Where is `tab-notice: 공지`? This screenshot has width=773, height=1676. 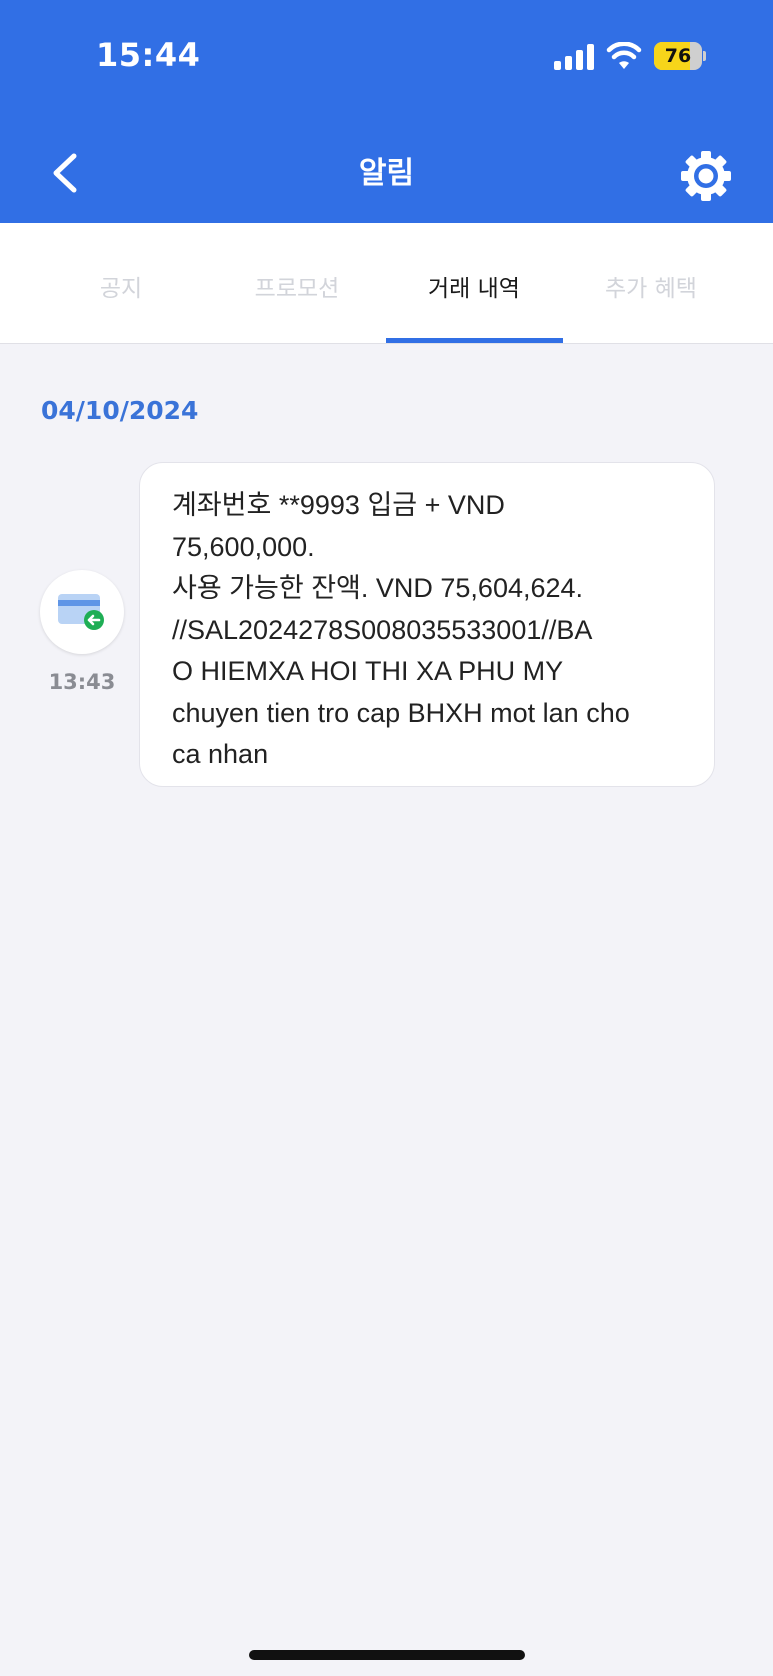 tab-notice: 공지 is located at coordinates (121, 286).